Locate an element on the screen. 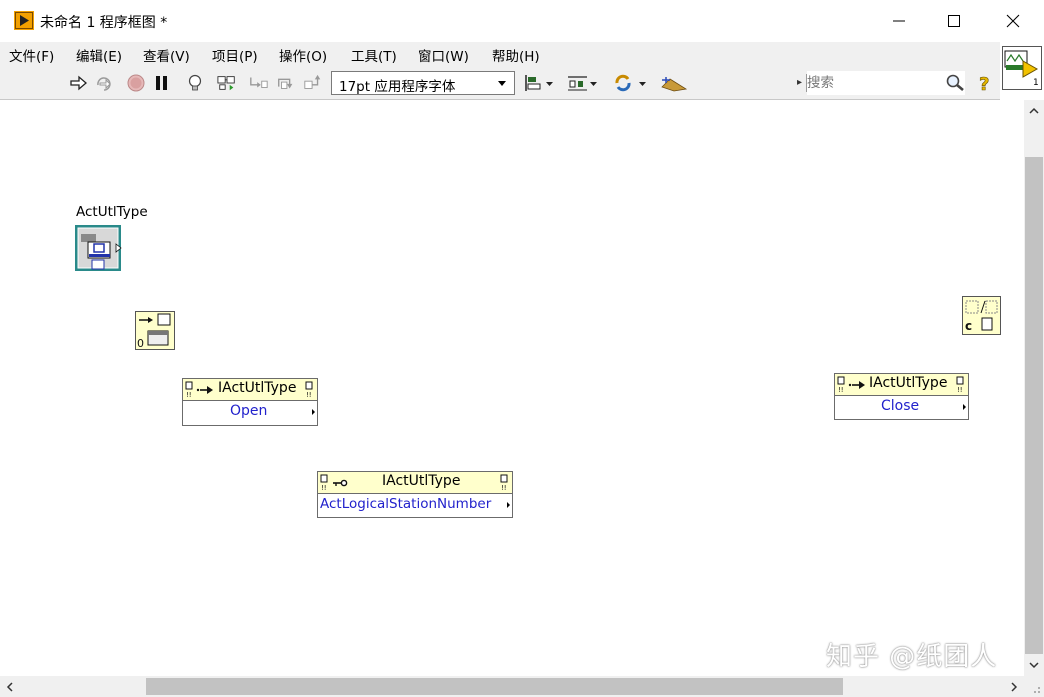 This screenshot has width=1044, height=697. step-over-icon is located at coordinates (286, 83).